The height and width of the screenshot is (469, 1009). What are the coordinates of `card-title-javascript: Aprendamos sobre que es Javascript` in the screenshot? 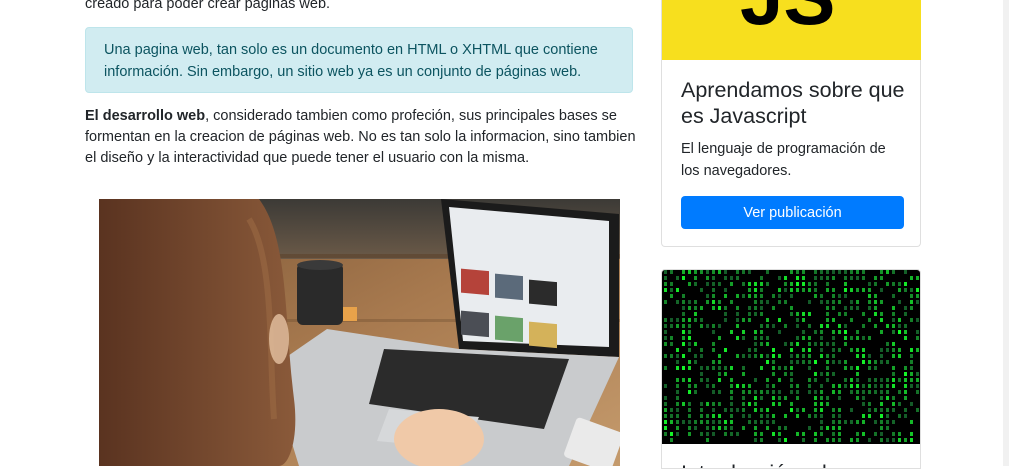 It's located at (793, 103).